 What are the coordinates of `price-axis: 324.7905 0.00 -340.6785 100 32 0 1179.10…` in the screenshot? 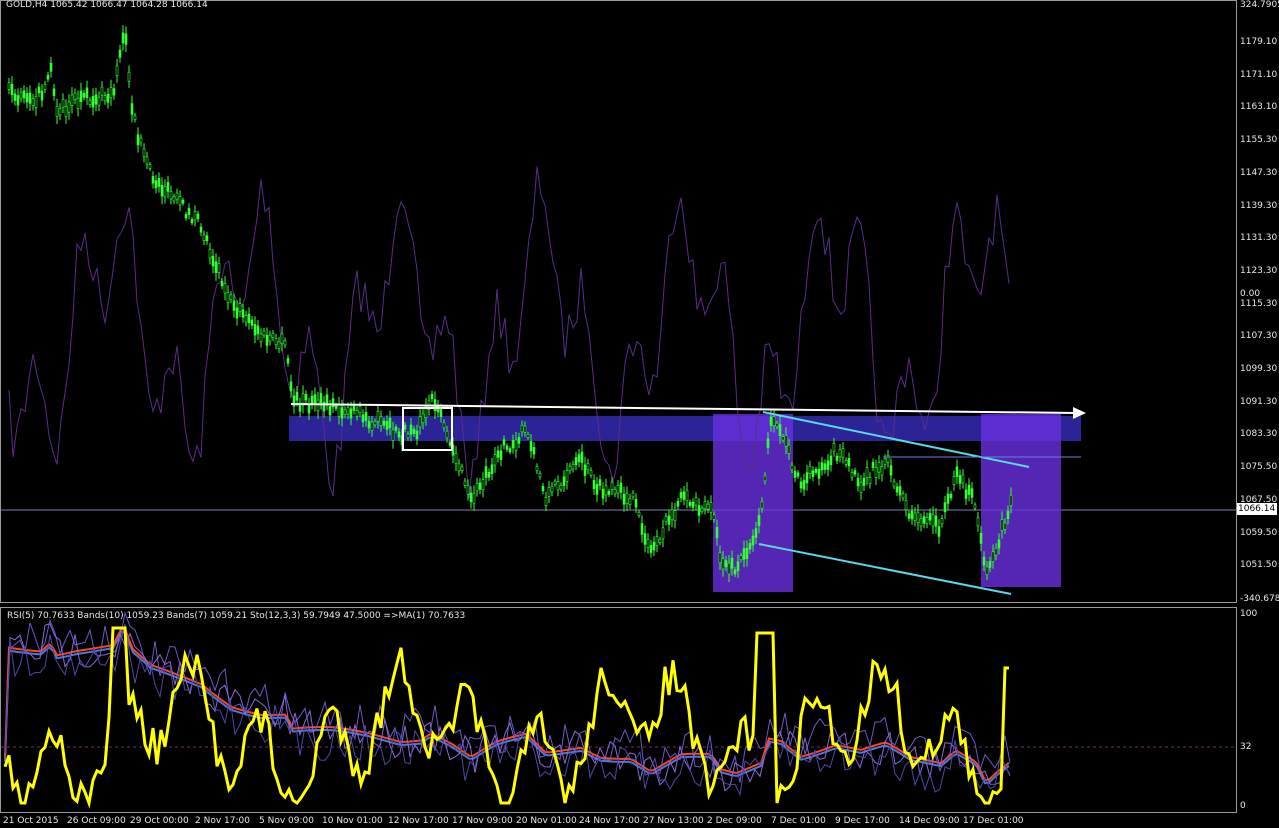 It's located at (1258, 414).